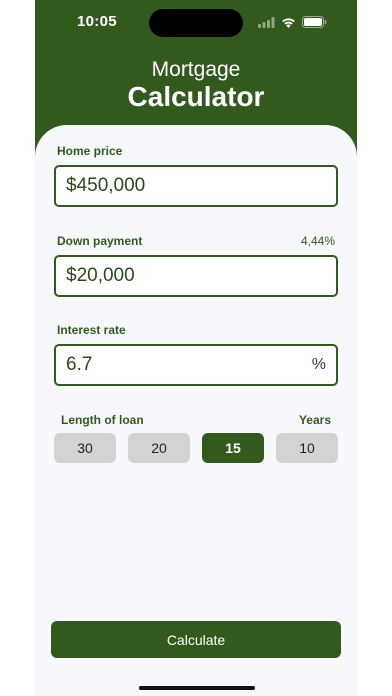 The image size is (392, 696). I want to click on page-title: Mortgage Calculator, so click(196, 85).